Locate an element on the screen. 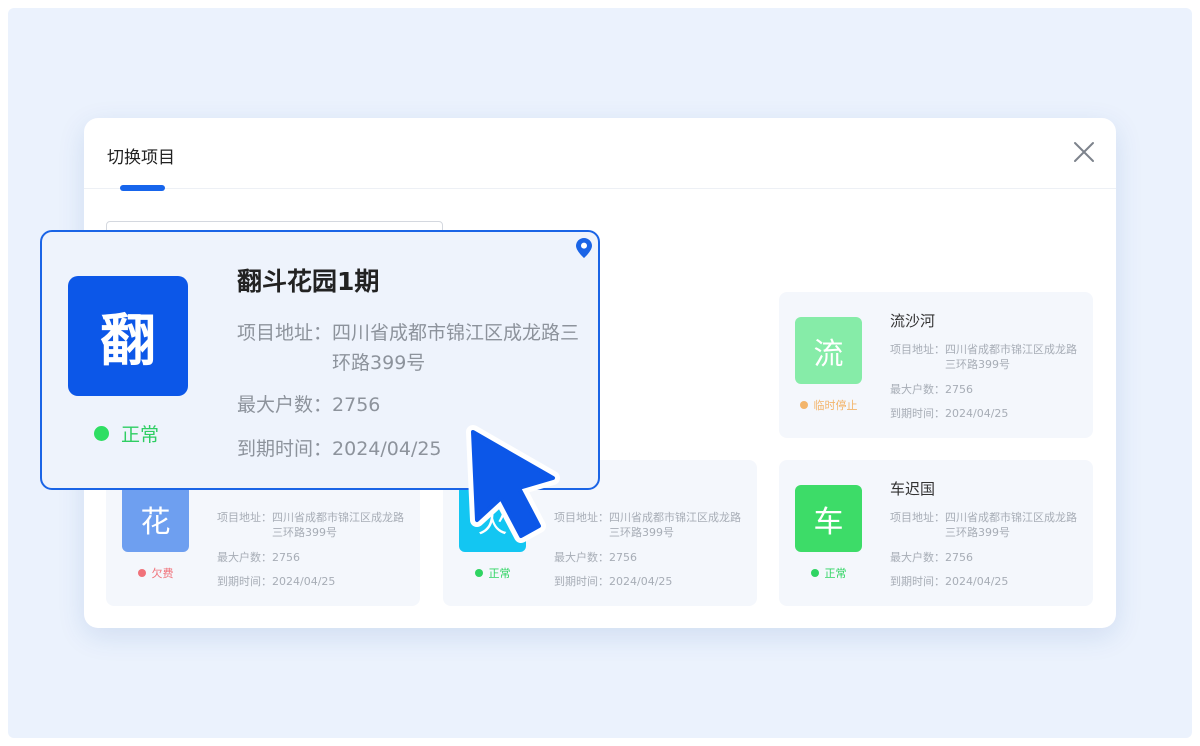 The height and width of the screenshot is (746, 1200). mouse-pointer-icon is located at coordinates (513, 484).